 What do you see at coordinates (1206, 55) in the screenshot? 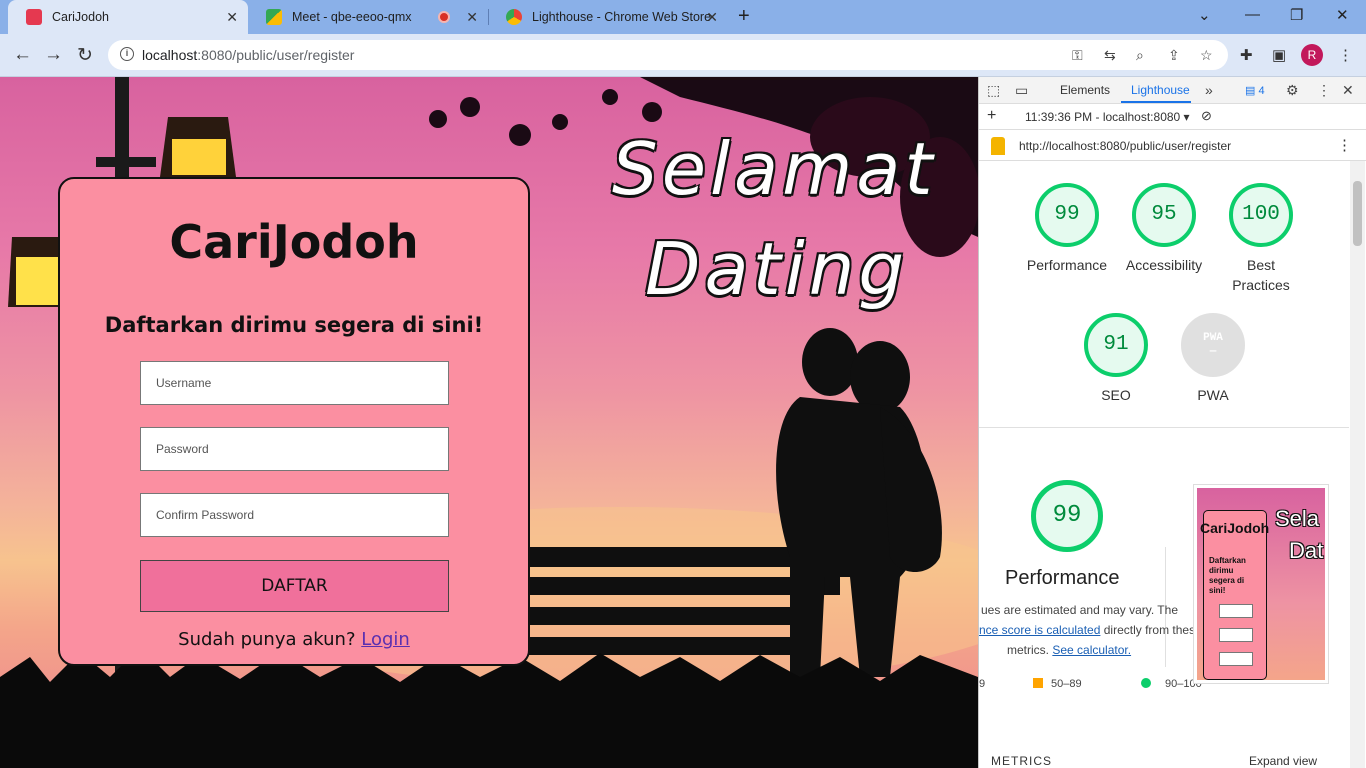
I see `bookmark-star-icon: ☆` at bounding box center [1206, 55].